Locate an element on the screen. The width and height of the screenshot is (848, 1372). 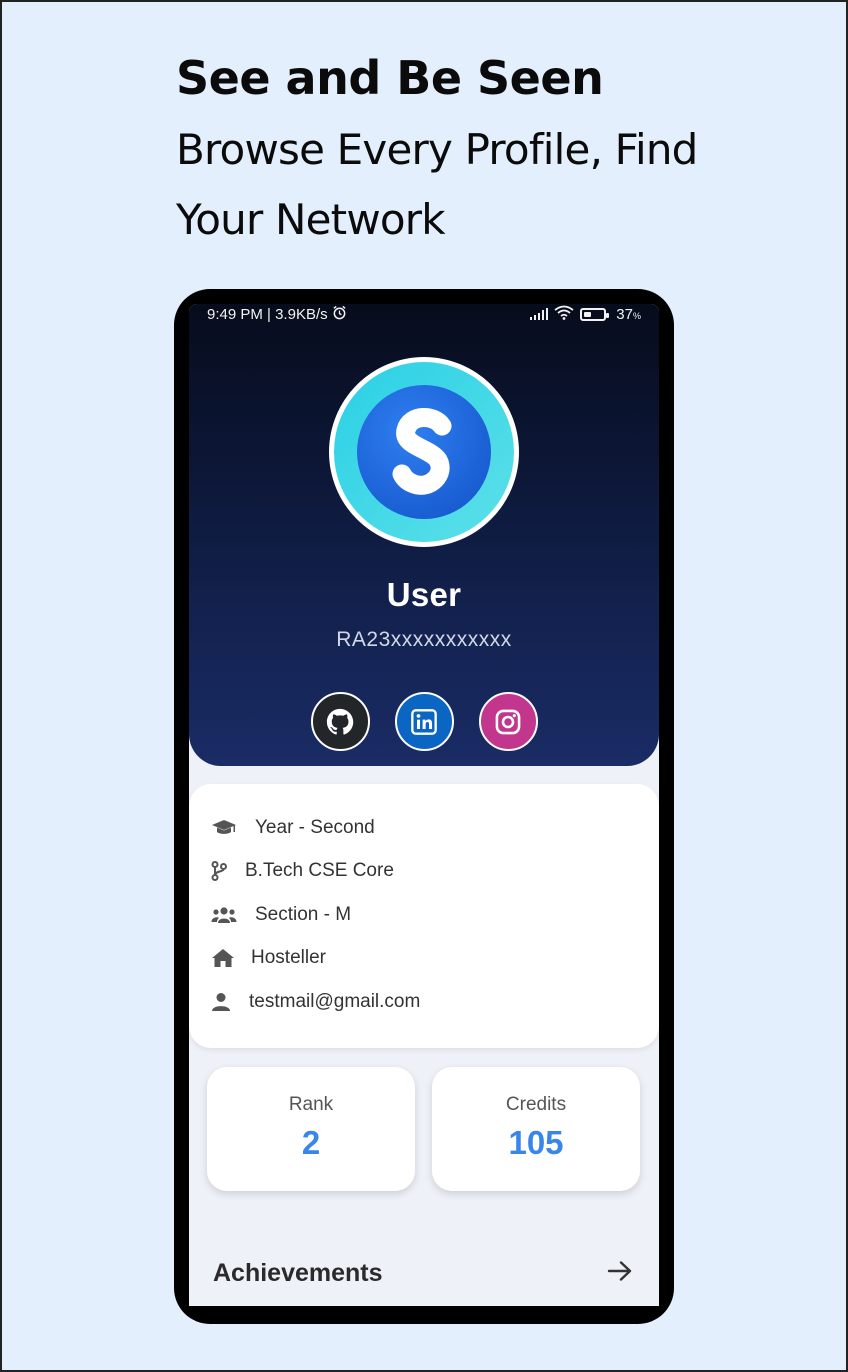
info-section: Section - M is located at coordinates (435, 915).